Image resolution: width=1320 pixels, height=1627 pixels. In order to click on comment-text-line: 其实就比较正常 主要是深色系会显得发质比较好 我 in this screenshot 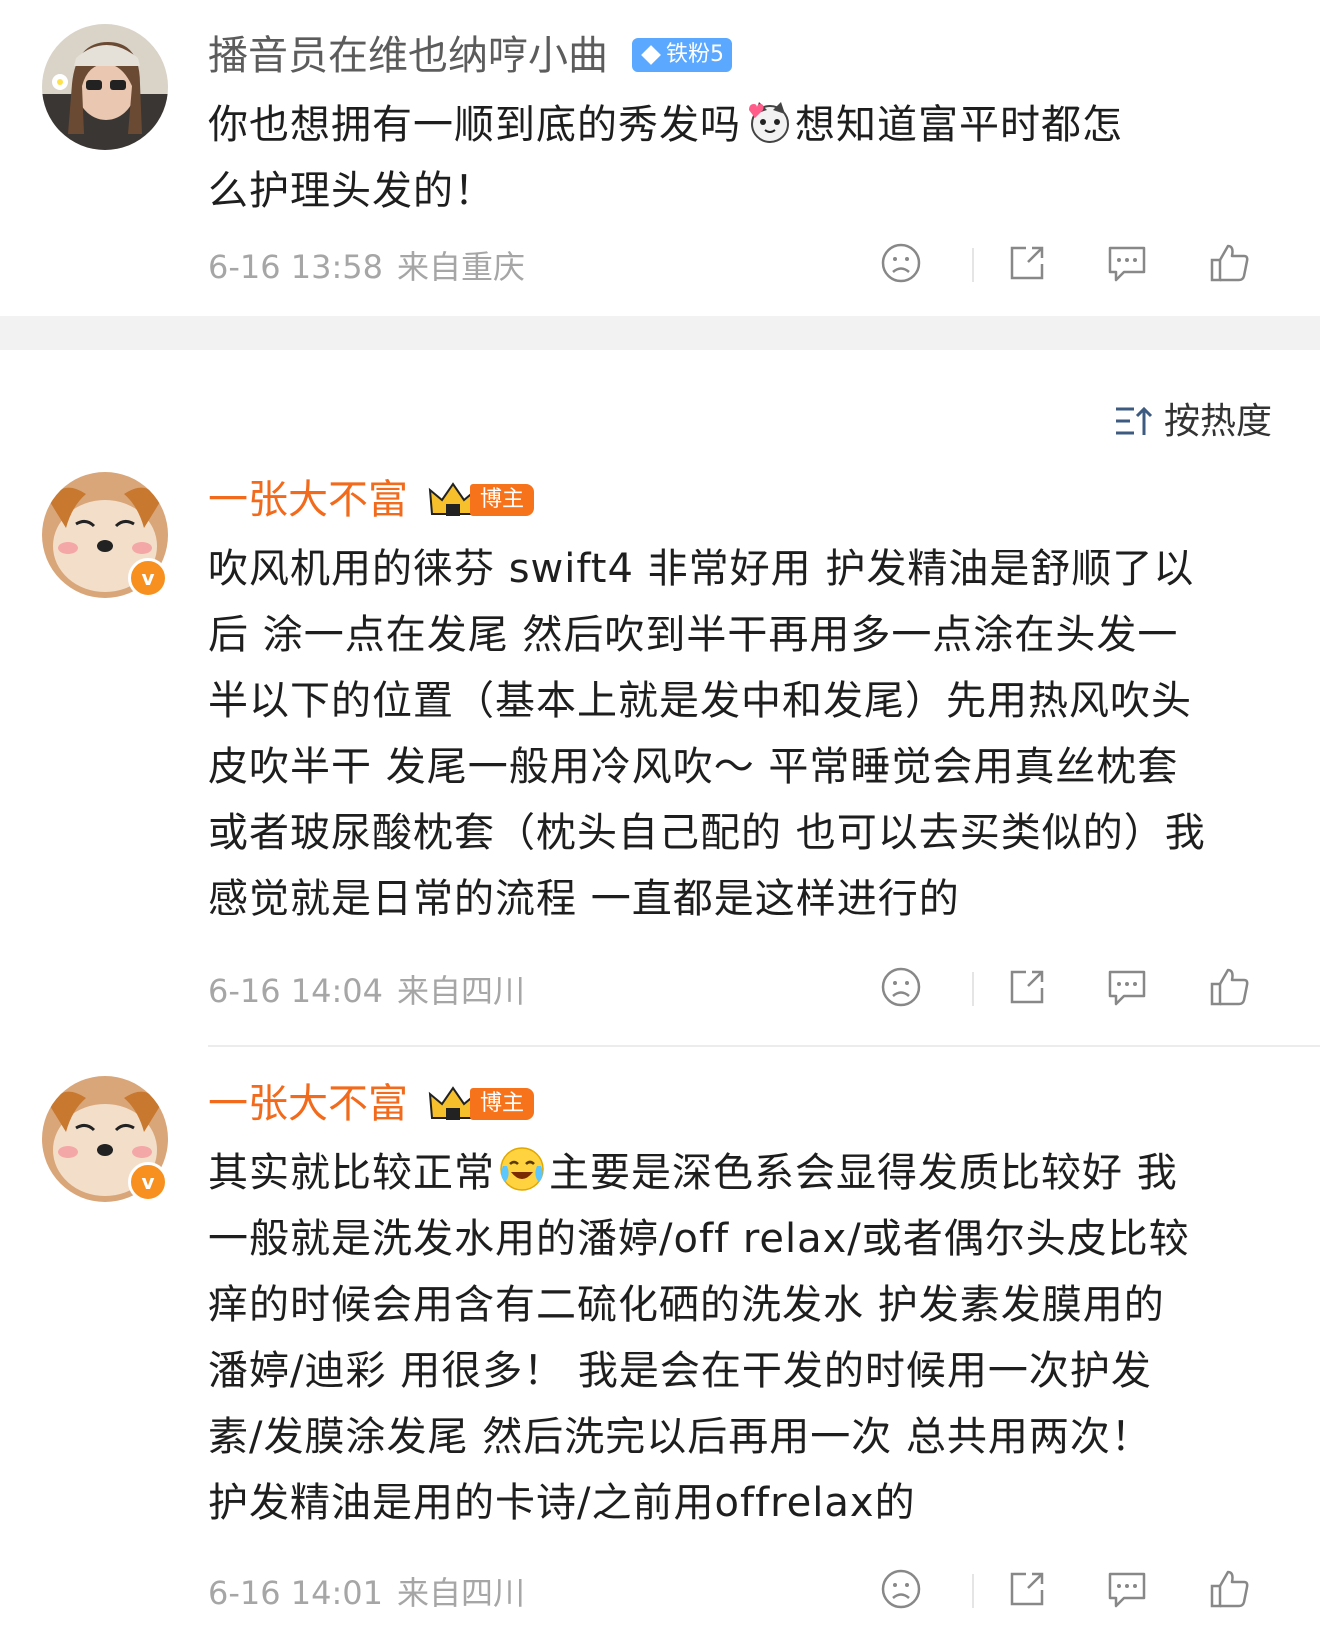, I will do `click(738, 1173)`.